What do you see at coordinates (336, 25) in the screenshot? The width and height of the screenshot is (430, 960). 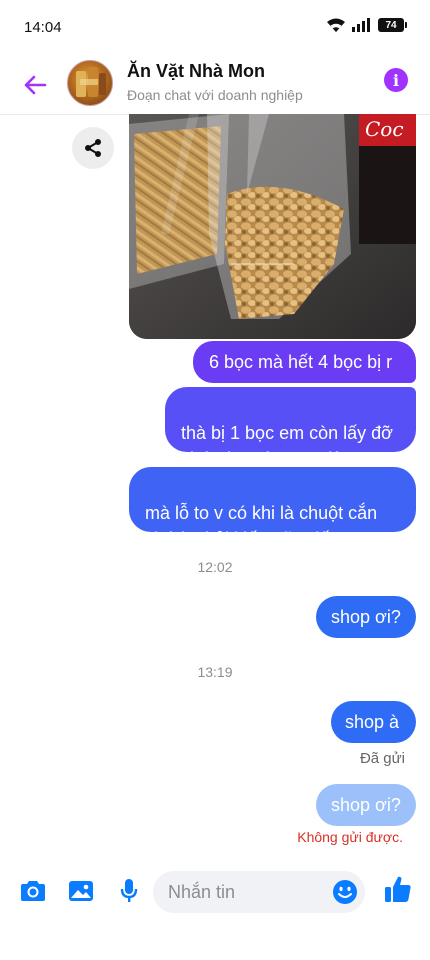 I see `wifi-icon` at bounding box center [336, 25].